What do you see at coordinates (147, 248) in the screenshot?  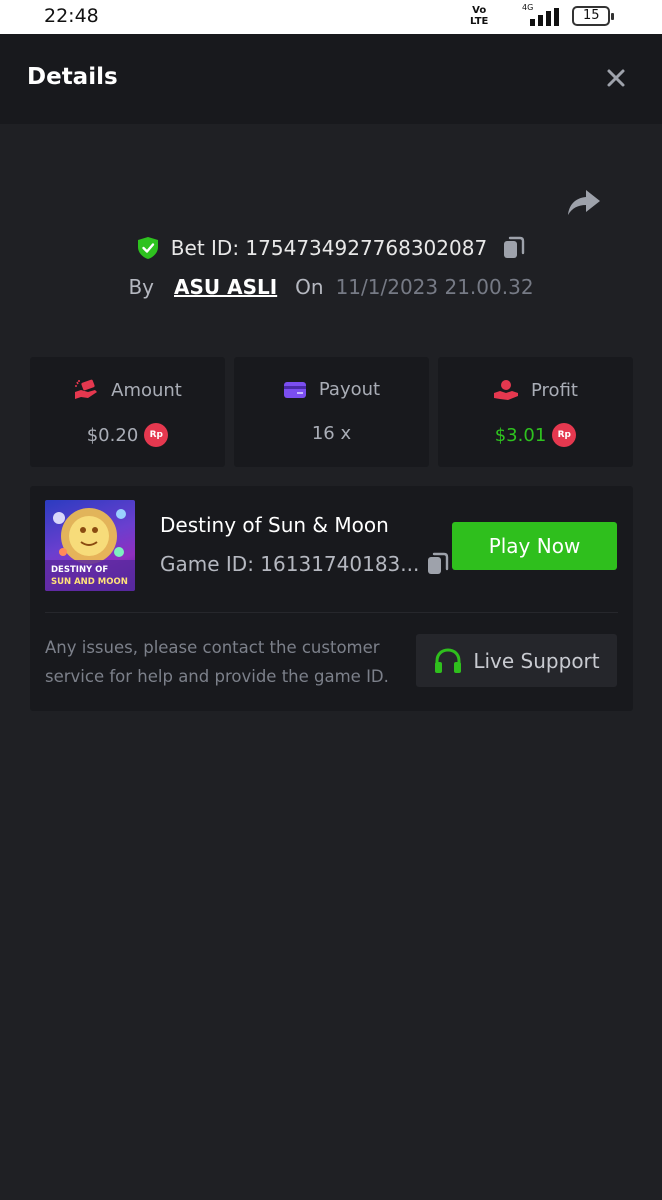 I see `shield-check-icon` at bounding box center [147, 248].